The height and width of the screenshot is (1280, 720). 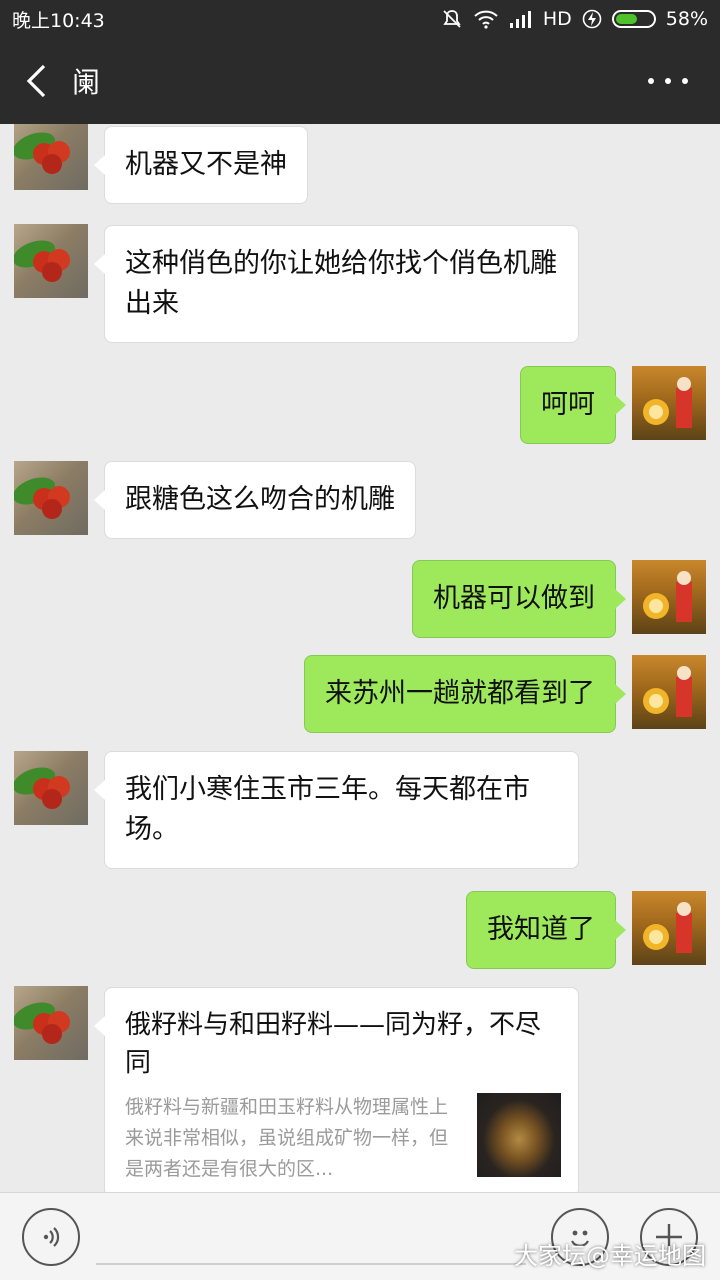 What do you see at coordinates (610, 1256) in the screenshot?
I see `watermark: 大家坛@幸运地图` at bounding box center [610, 1256].